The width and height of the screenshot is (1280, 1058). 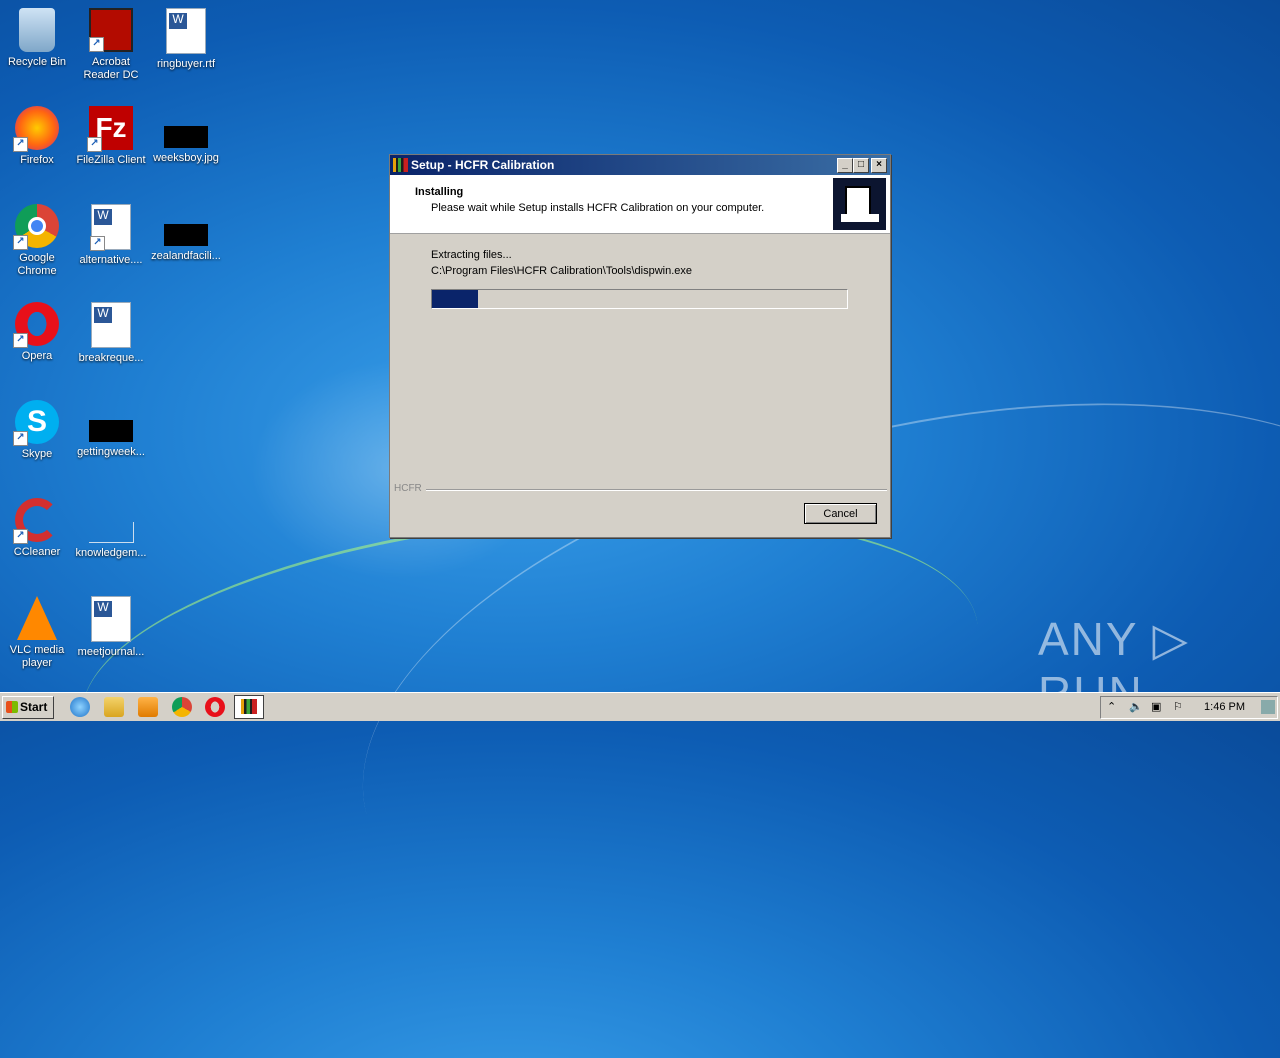 I want to click on dialog-titlebar: Setup - HCFR Calibration _ □ ×, so click(x=640, y=165).